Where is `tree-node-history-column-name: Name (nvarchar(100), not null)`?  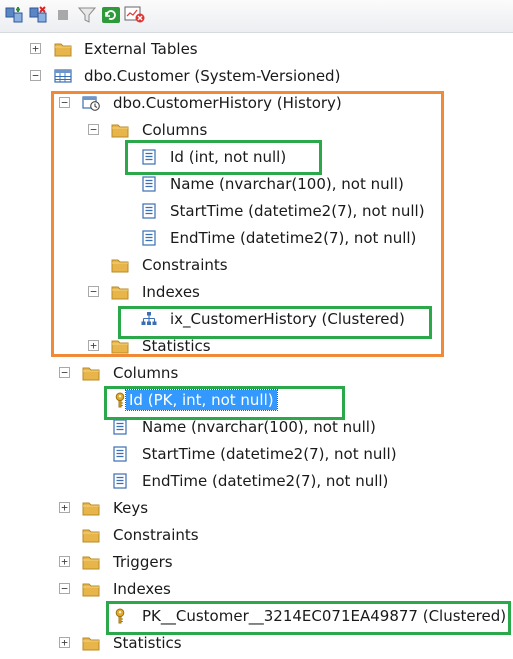
tree-node-history-column-name: Name (nvarchar(100), not null) is located at coordinates (256, 184).